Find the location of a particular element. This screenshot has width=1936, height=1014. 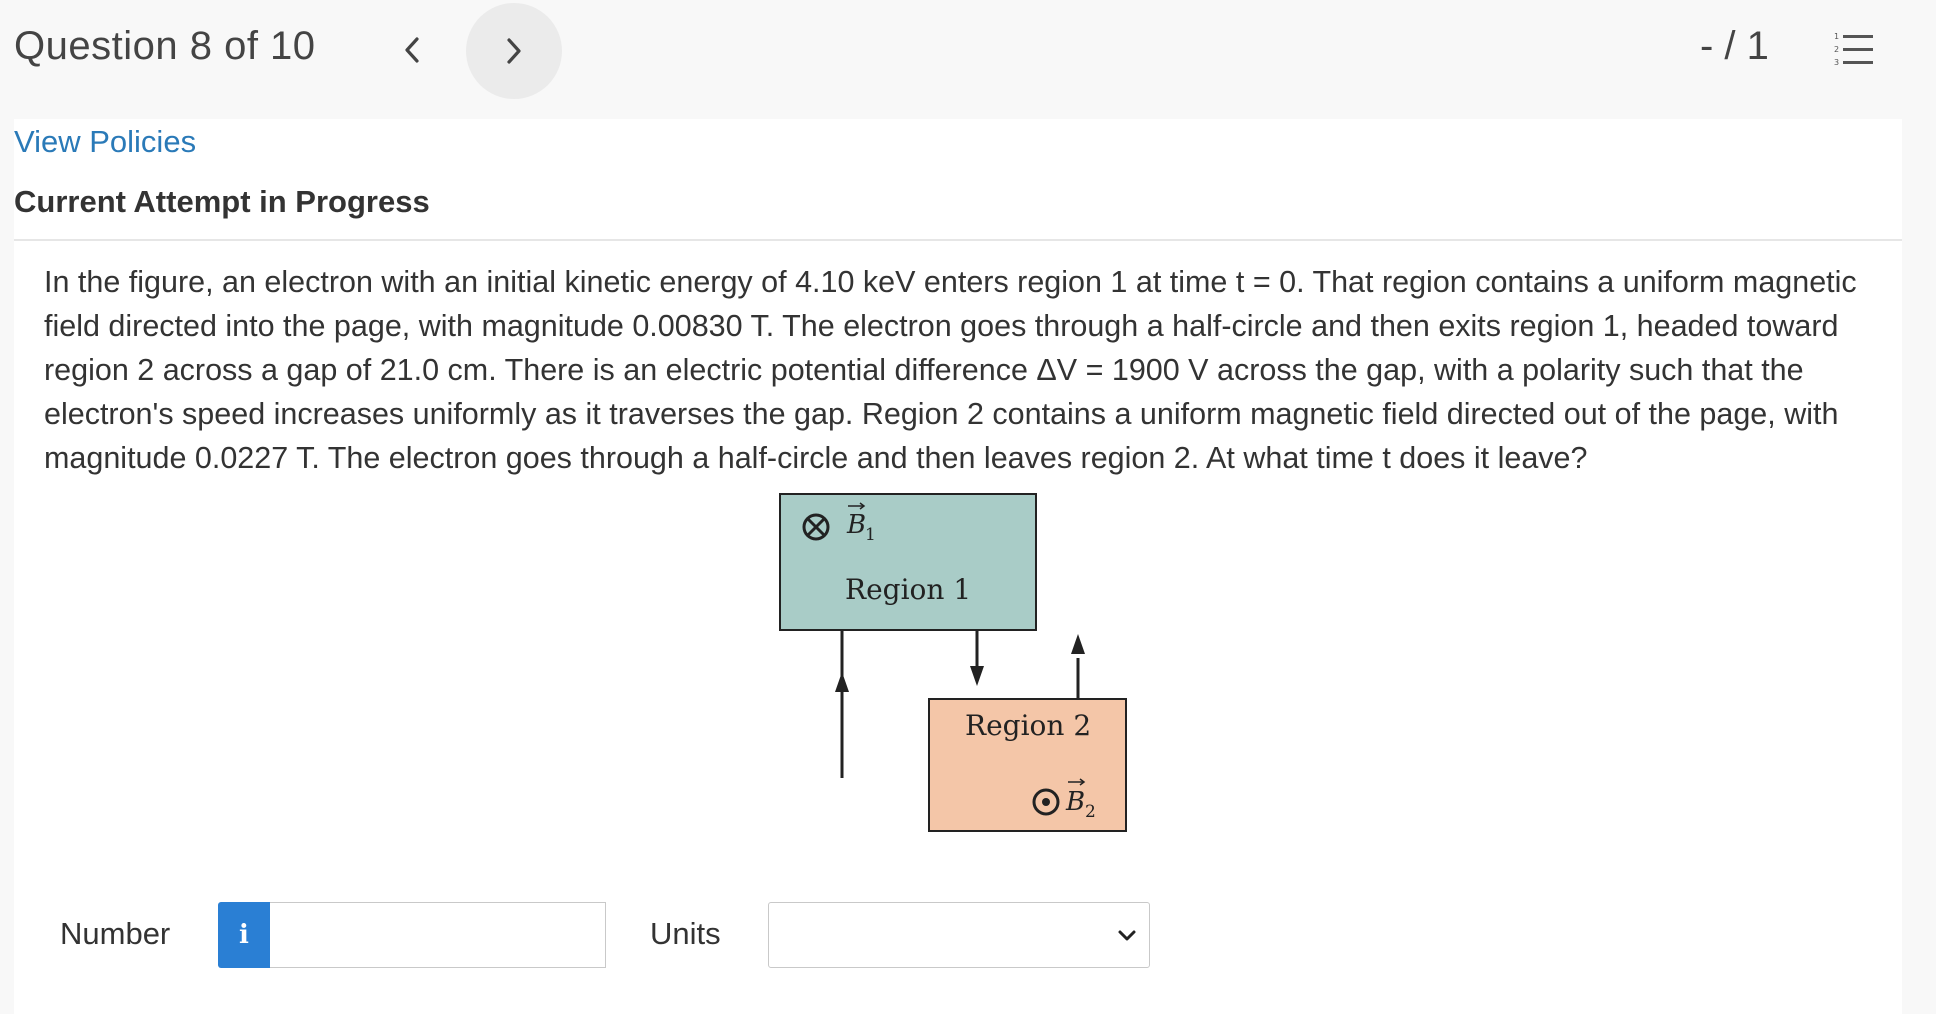

b1-subscript: 1 is located at coordinates (870, 535).